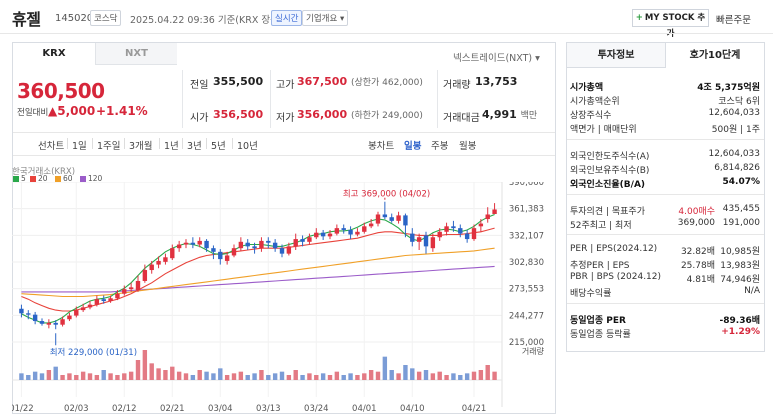 The image size is (773, 417). What do you see at coordinates (220, 409) in the screenshot?
I see `x-tick-label: 03/04` at bounding box center [220, 409].